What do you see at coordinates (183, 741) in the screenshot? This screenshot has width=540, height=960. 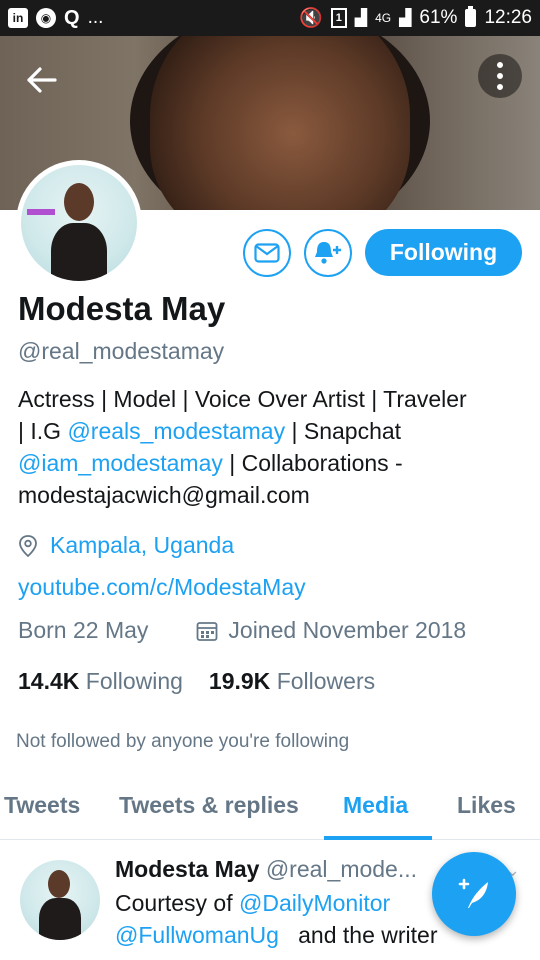 I see `not-followed-notice: Not followed by anyone you're following` at bounding box center [183, 741].